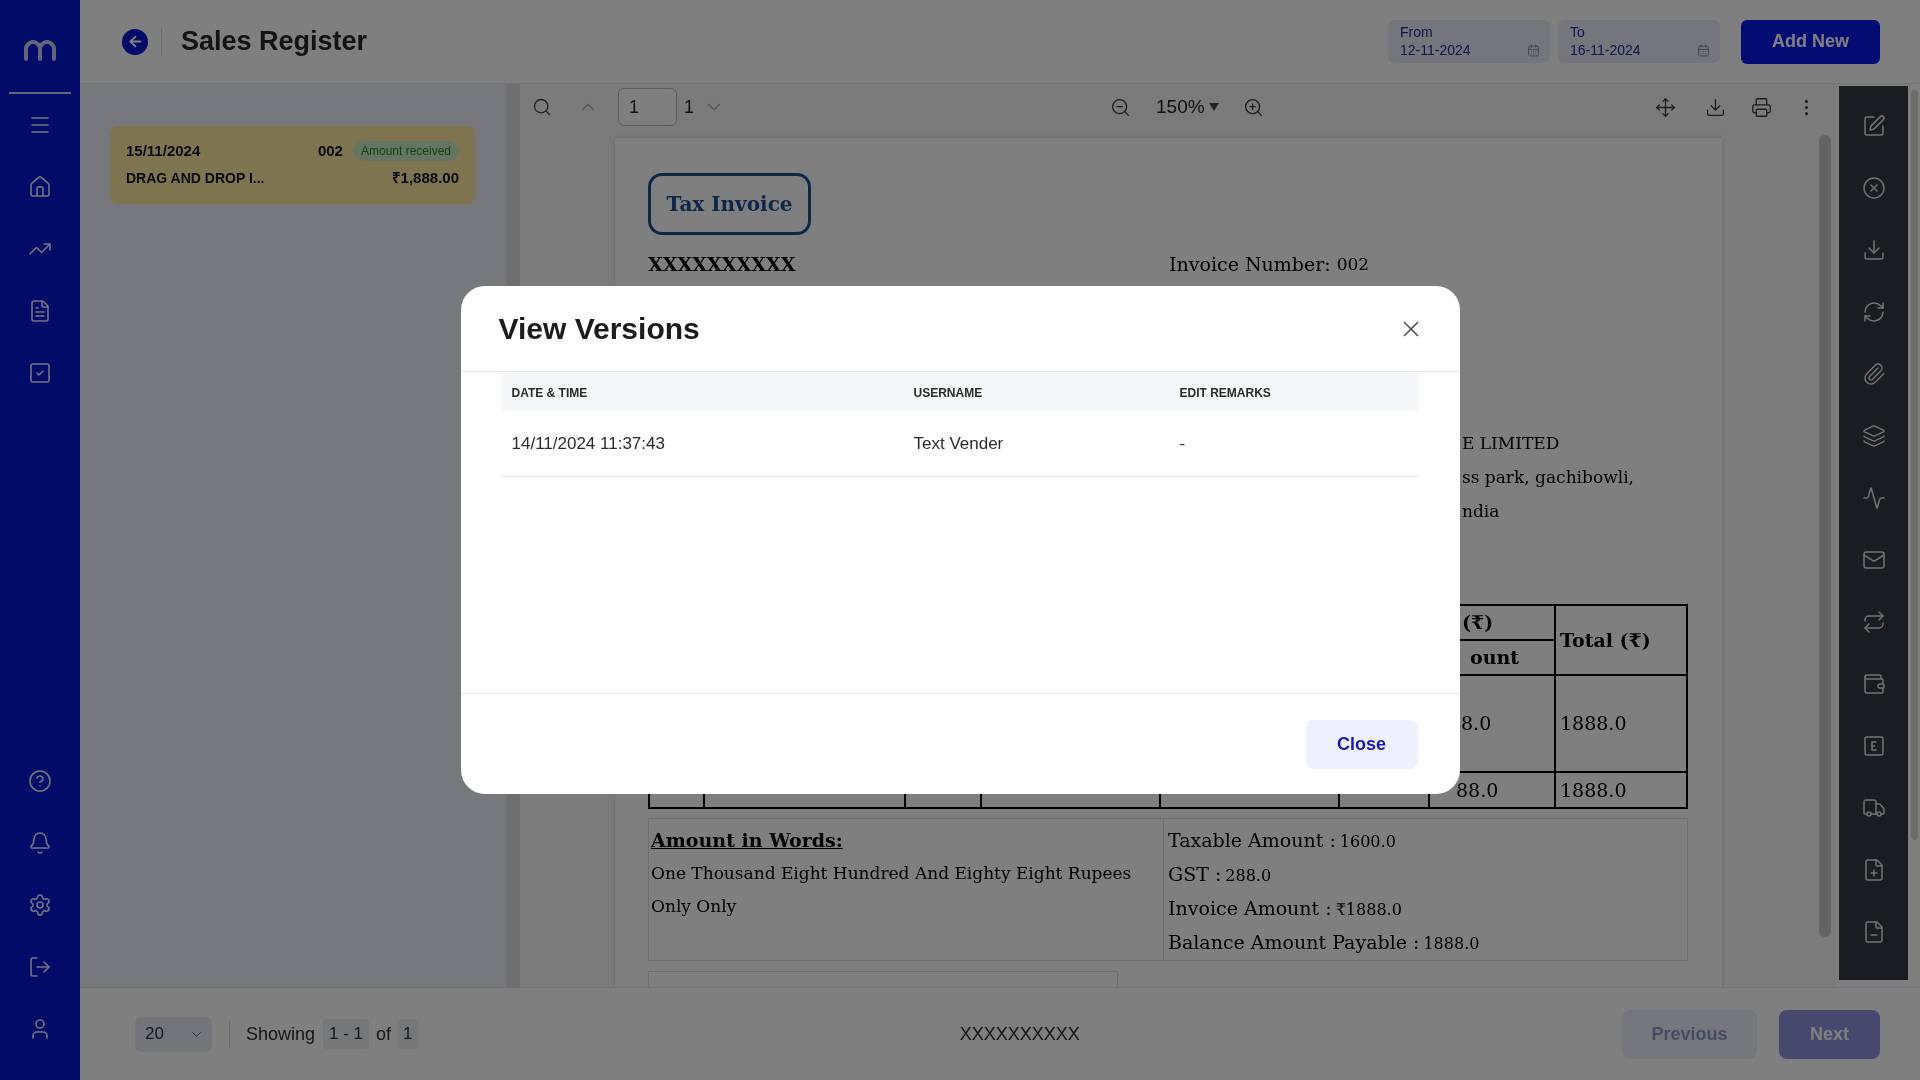  I want to click on scrollbar-thumb, so click(1825, 536).